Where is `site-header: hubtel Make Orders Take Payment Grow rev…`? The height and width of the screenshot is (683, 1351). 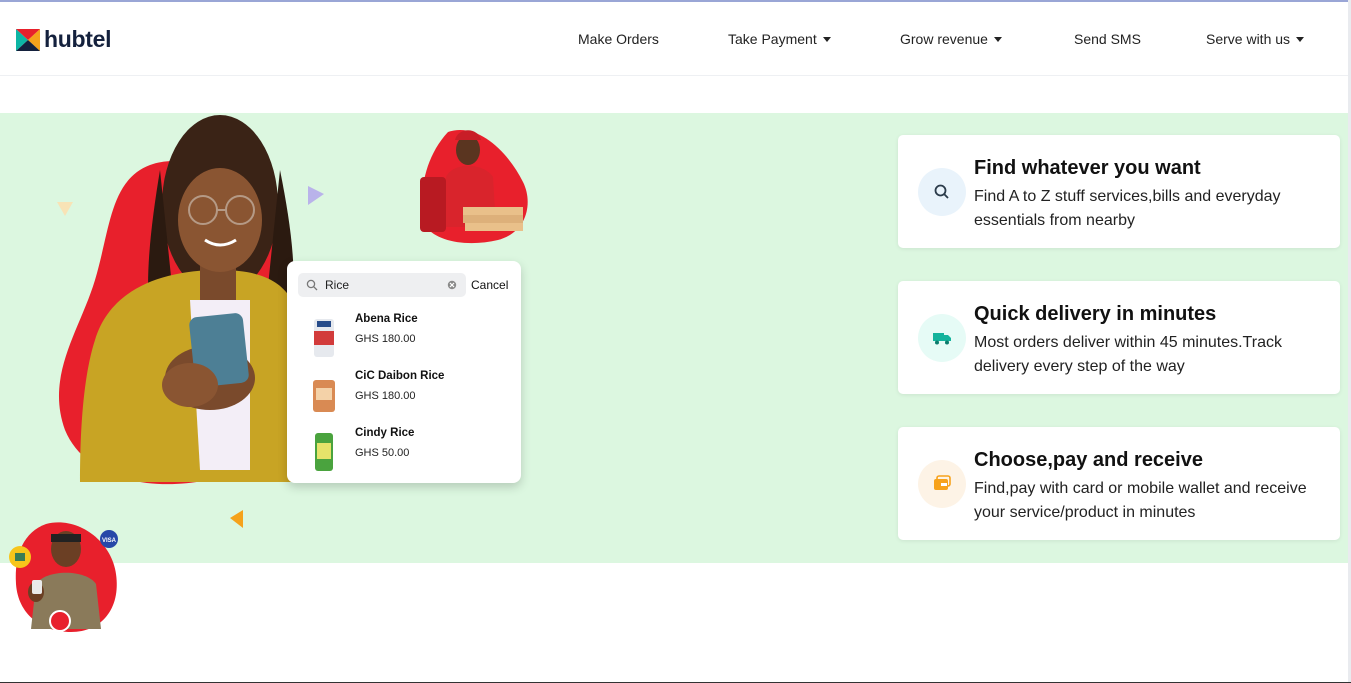
site-header: hubtel Make Orders Take Payment Grow rev… is located at coordinates (675, 39).